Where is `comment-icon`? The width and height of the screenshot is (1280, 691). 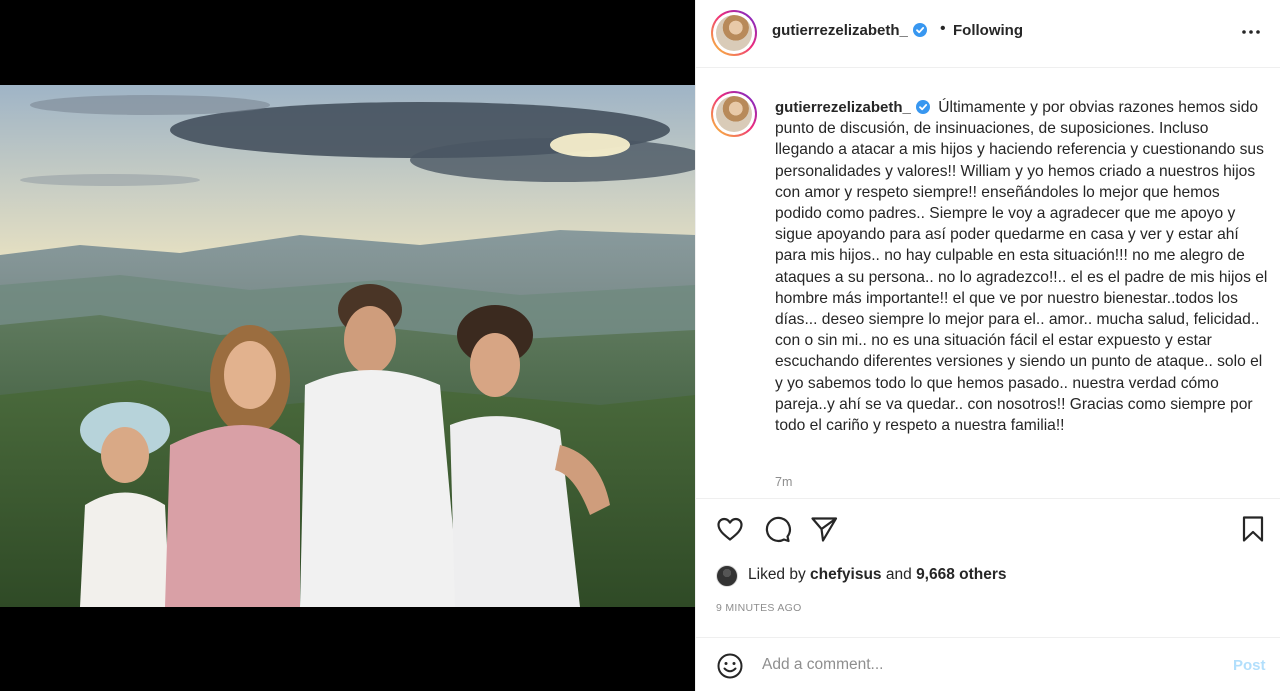
comment-icon is located at coordinates (777, 529).